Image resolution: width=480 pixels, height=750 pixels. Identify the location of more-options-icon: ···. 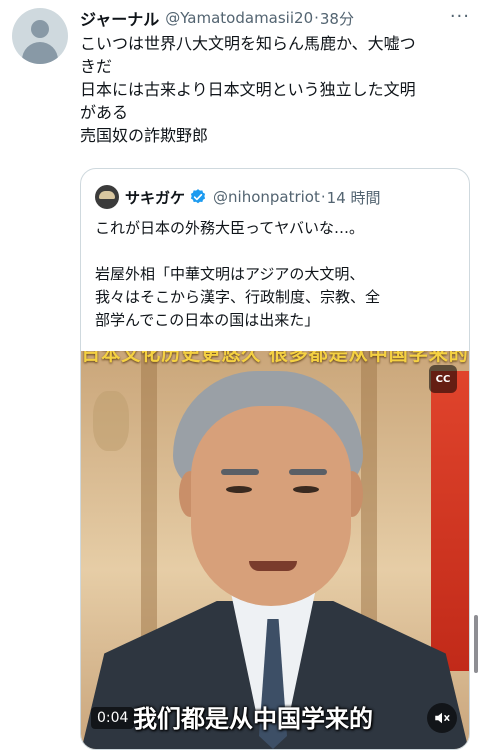
(460, 16).